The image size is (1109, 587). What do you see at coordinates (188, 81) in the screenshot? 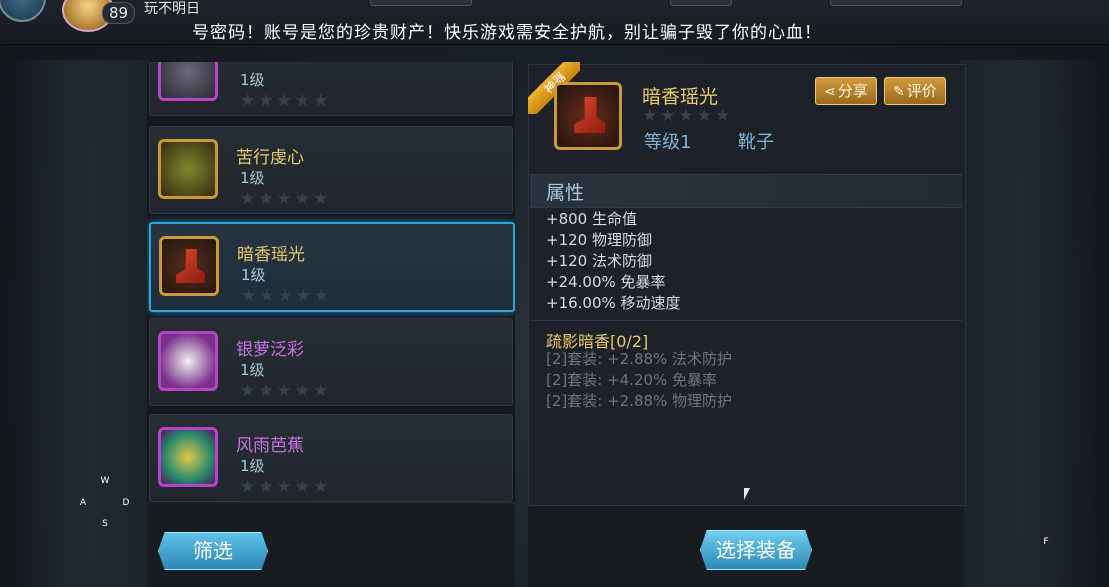
I see `armor-icon` at bounding box center [188, 81].